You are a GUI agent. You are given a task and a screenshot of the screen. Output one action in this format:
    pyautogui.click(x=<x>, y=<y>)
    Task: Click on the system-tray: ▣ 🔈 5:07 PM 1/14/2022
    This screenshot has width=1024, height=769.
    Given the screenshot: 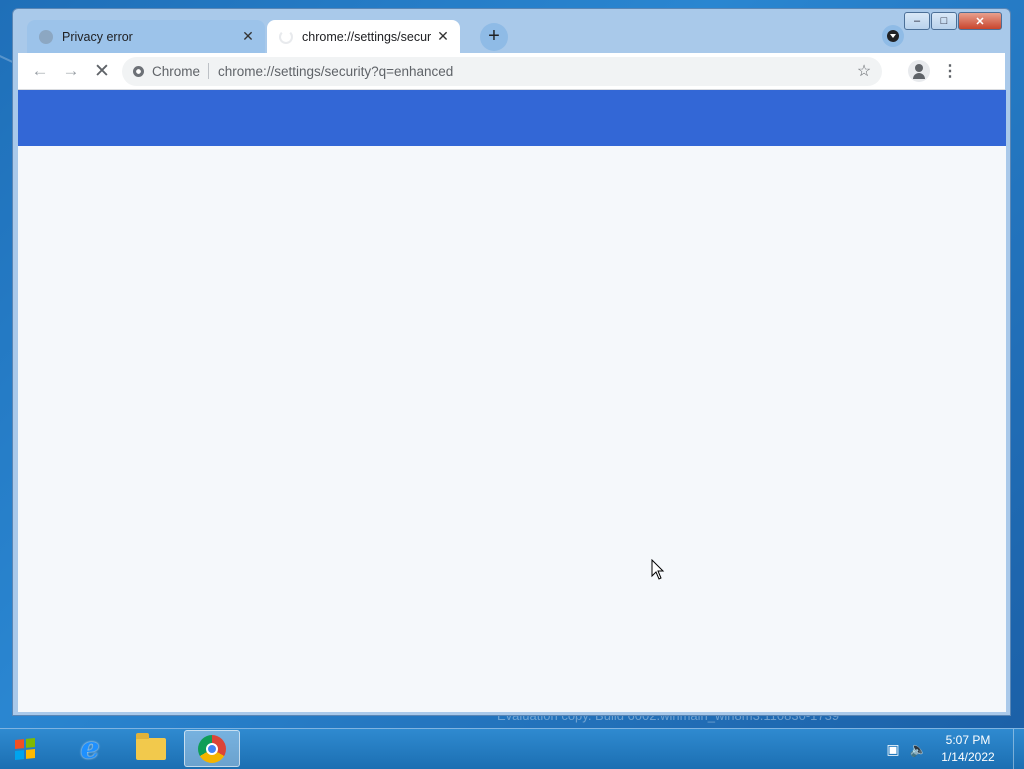 What is the action you would take?
    pyautogui.click(x=955, y=749)
    